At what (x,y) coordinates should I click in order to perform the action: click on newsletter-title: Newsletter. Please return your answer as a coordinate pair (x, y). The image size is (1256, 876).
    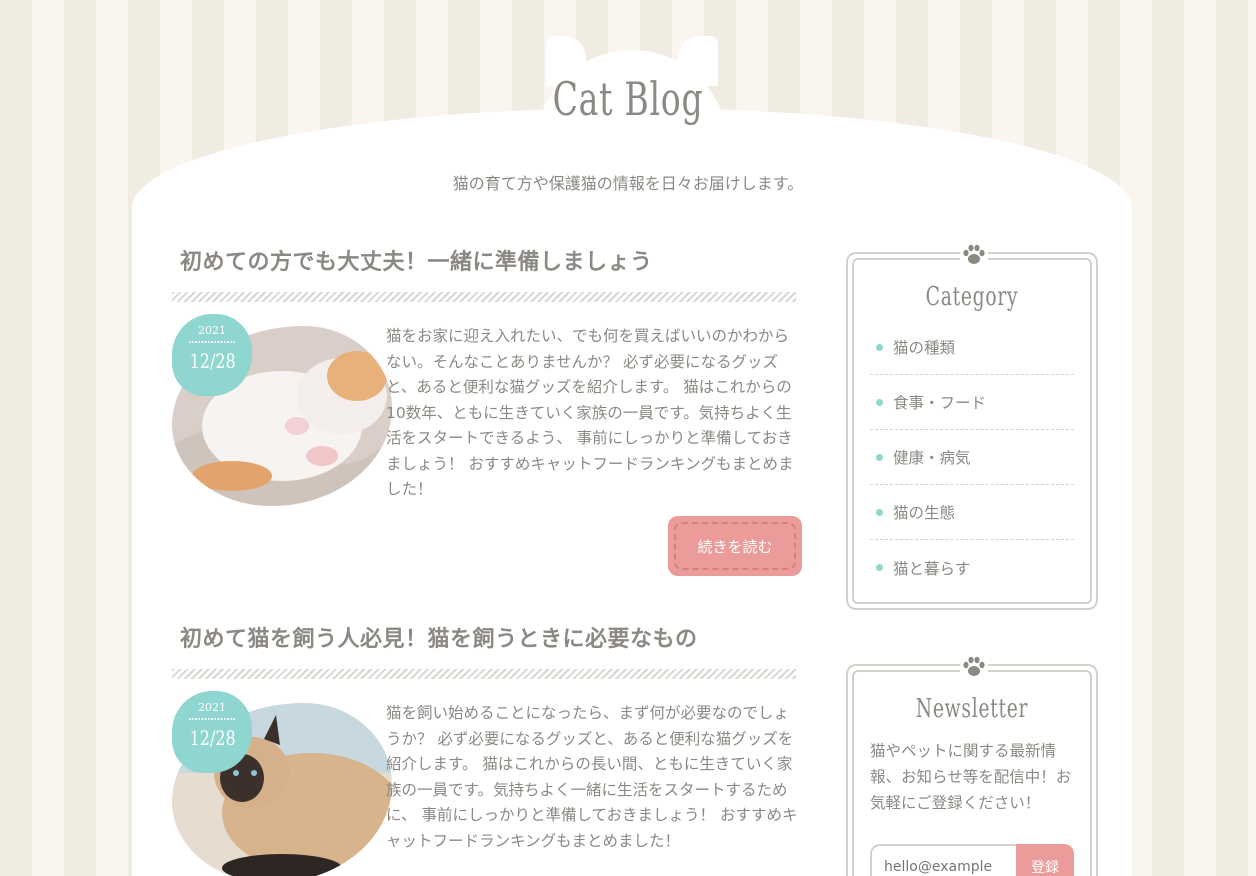
    Looking at the image, I should click on (972, 709).